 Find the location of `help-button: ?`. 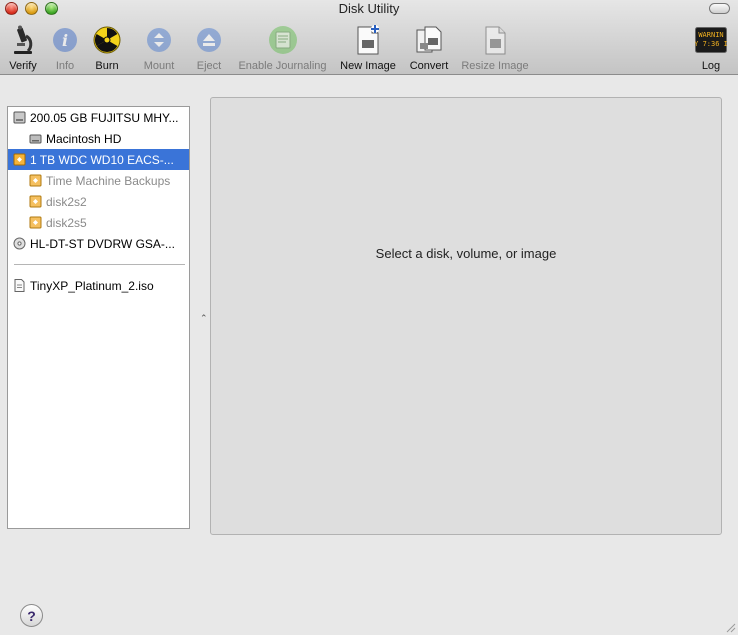

help-button: ? is located at coordinates (31, 615).